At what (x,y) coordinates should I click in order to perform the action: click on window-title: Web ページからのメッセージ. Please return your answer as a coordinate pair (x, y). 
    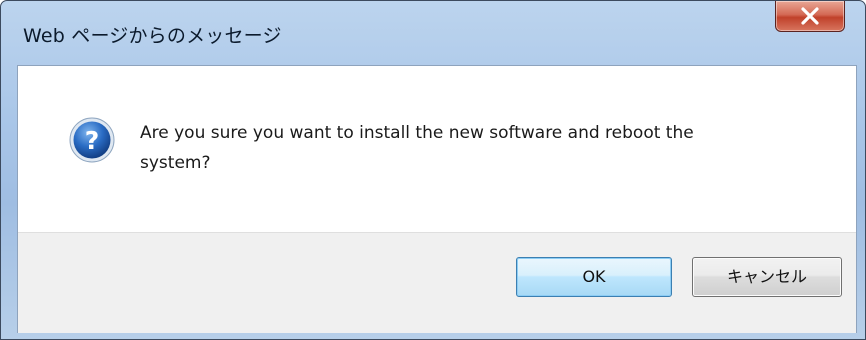
    Looking at the image, I should click on (152, 36).